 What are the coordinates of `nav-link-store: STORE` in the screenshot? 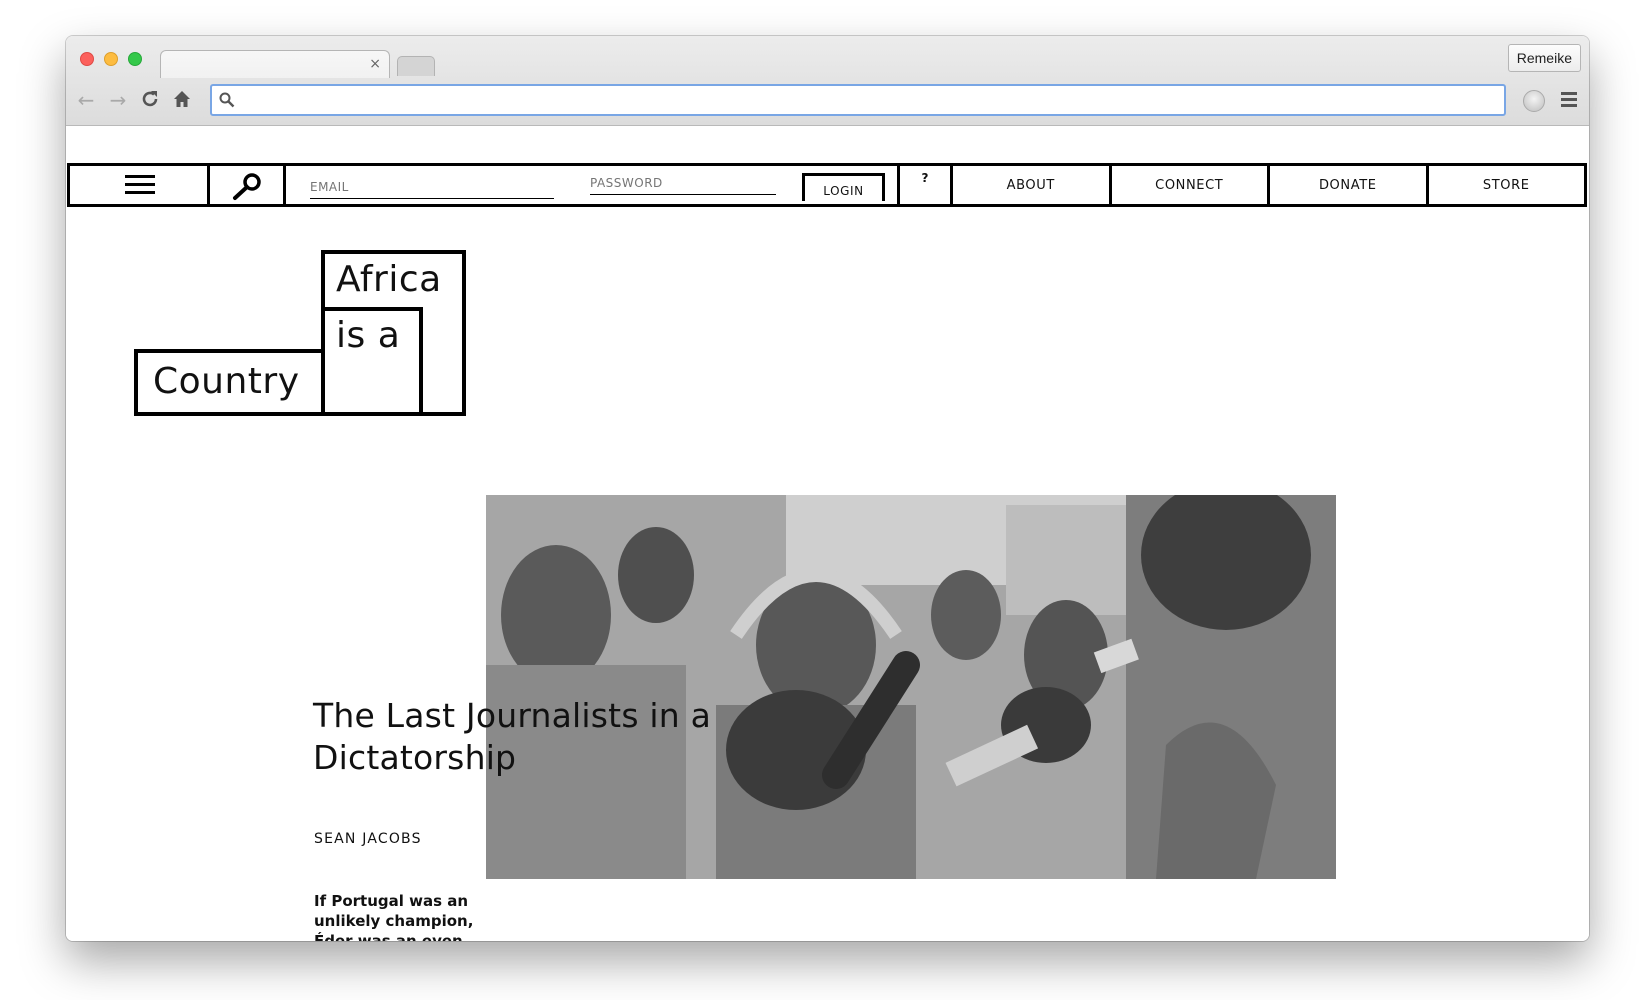 It's located at (1507, 185).